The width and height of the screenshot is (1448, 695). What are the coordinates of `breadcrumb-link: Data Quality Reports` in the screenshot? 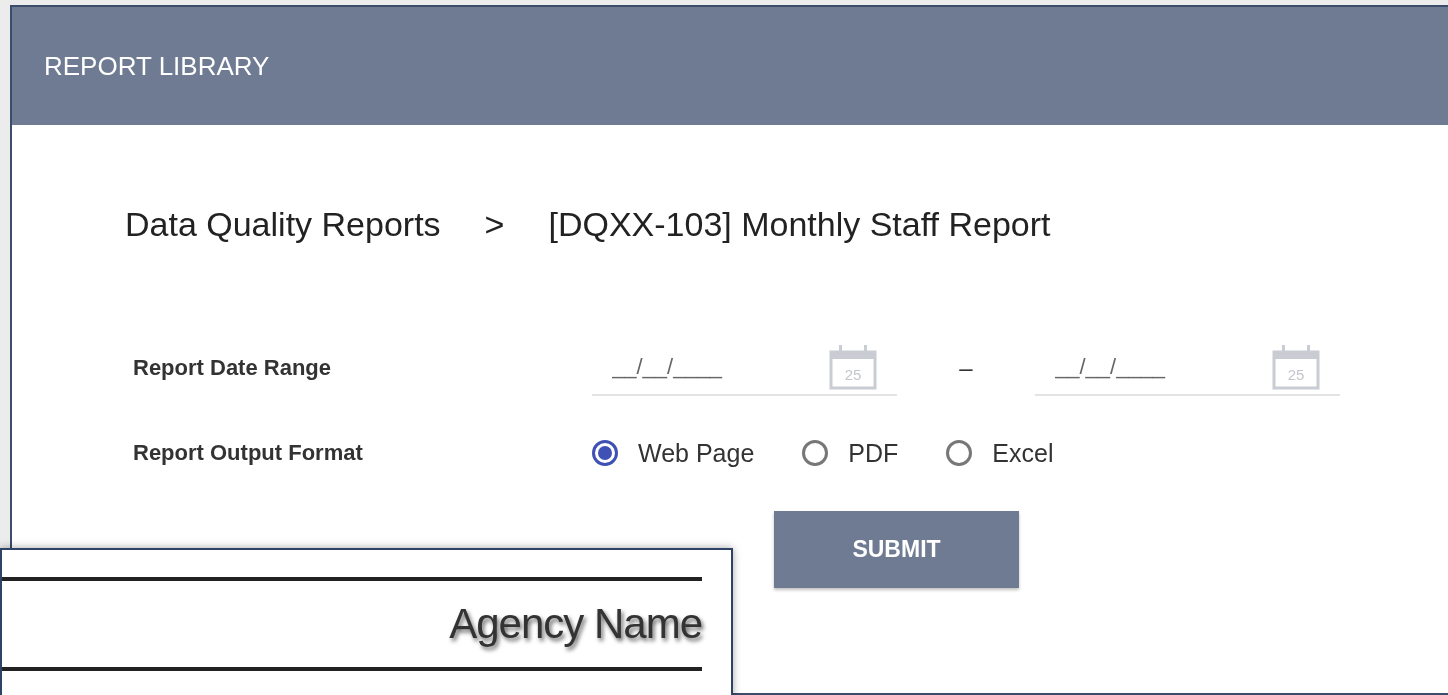 It's located at (283, 224).